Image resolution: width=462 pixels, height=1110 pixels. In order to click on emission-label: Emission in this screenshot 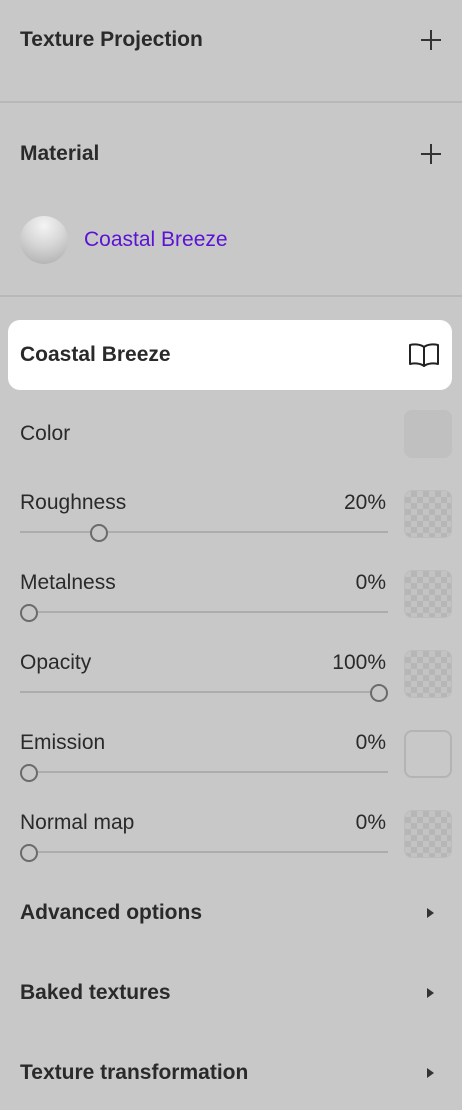, I will do `click(63, 742)`.